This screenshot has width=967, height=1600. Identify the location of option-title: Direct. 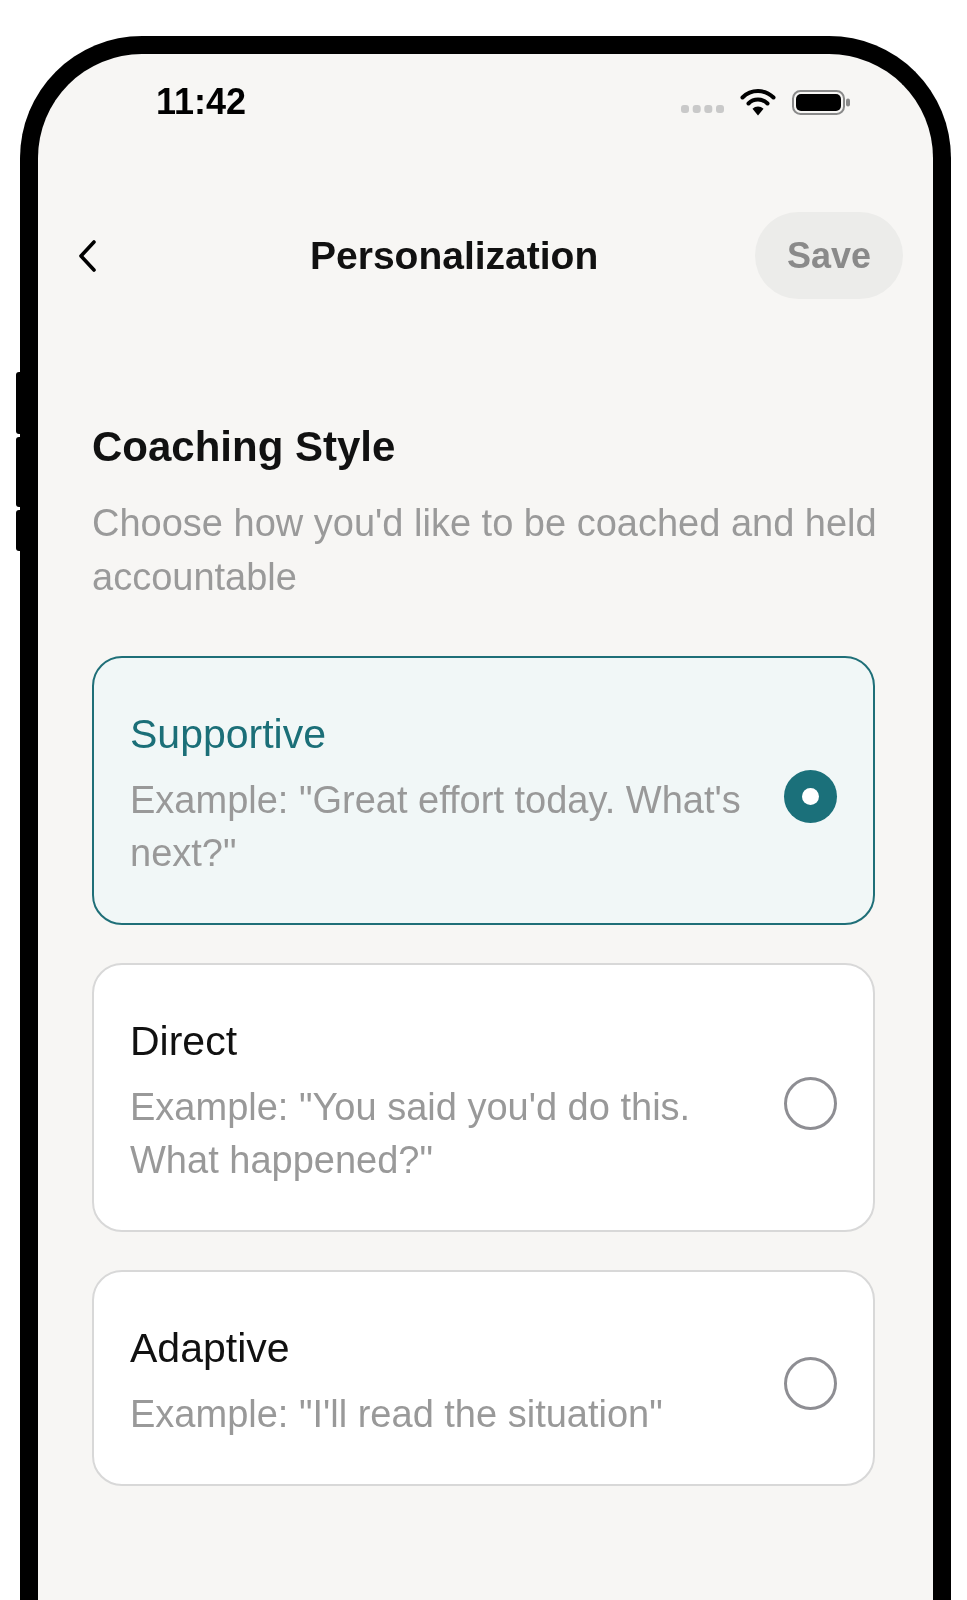
(184, 1041).